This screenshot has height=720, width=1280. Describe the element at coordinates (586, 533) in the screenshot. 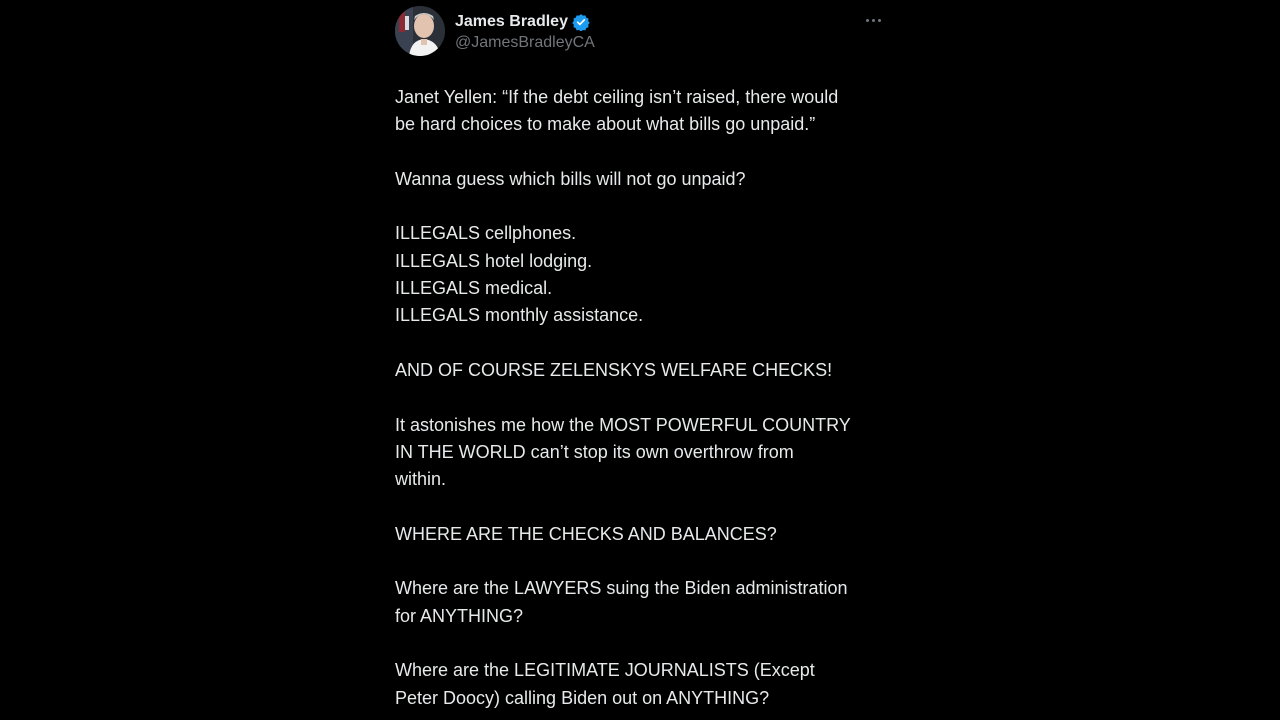

I see `tweet-line: WHERE ARE THE CHECKS AND BALANCES?` at that location.